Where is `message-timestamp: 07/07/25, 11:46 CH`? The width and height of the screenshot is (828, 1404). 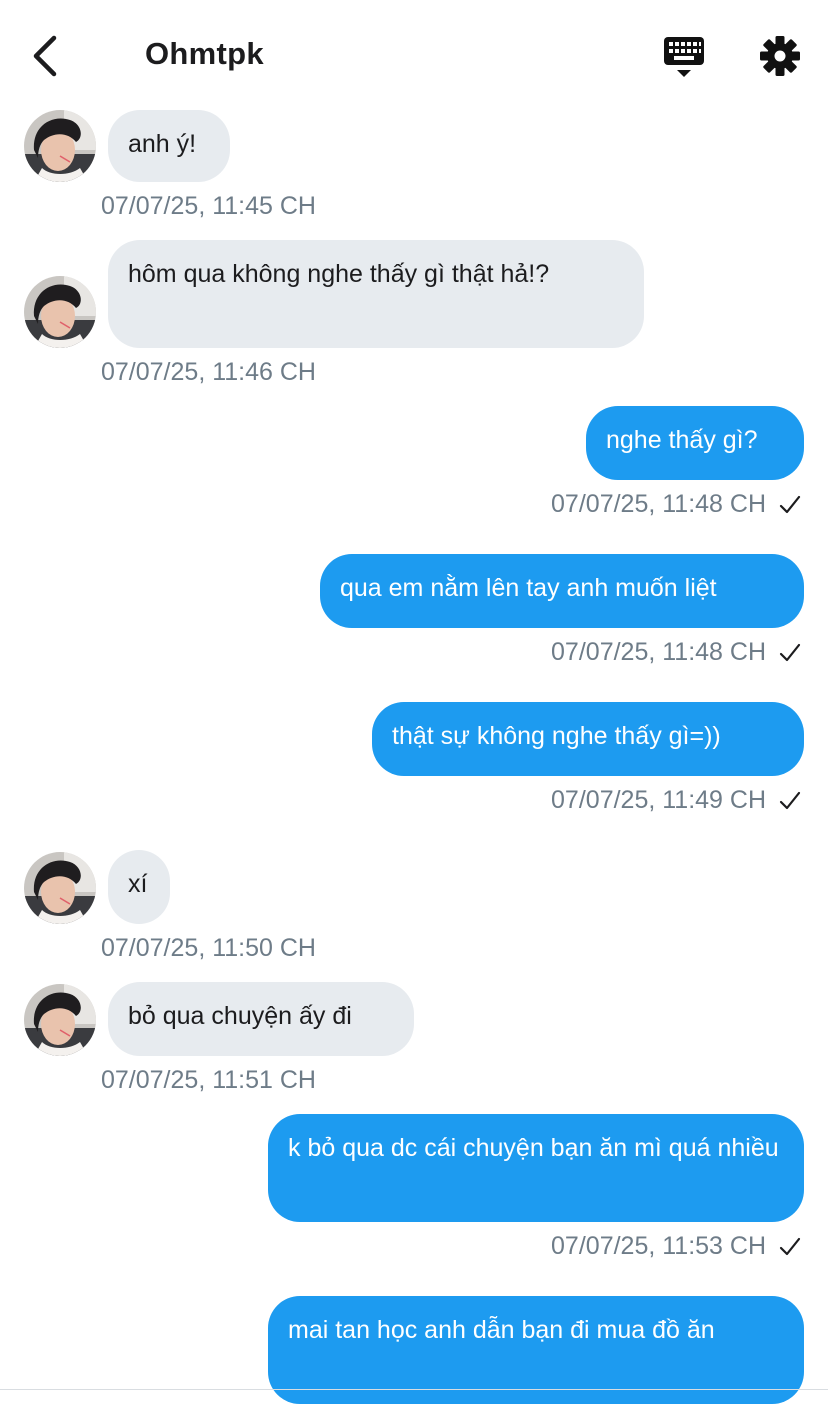 message-timestamp: 07/07/25, 11:46 CH is located at coordinates (208, 372).